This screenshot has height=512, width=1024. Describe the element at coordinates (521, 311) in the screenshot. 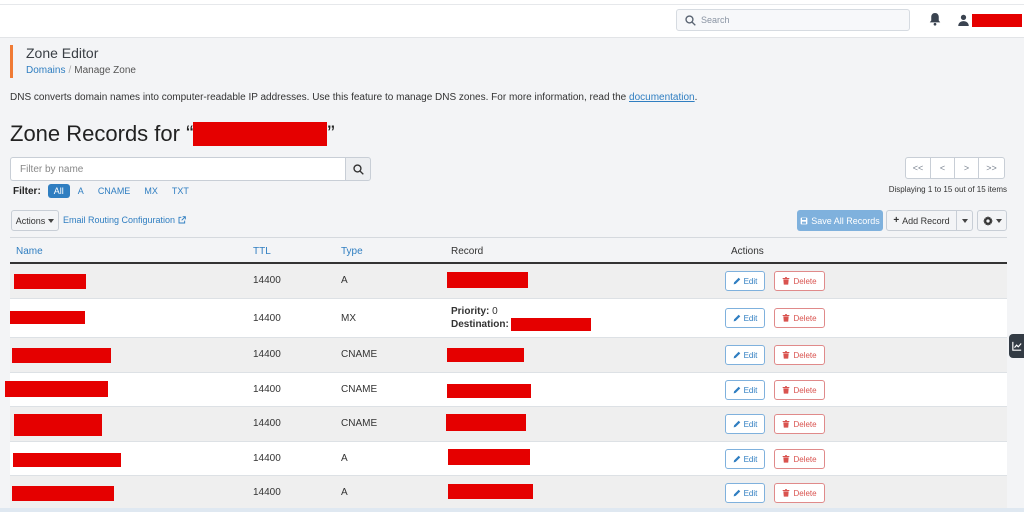

I see `mx-priority: Priority: 0` at that location.